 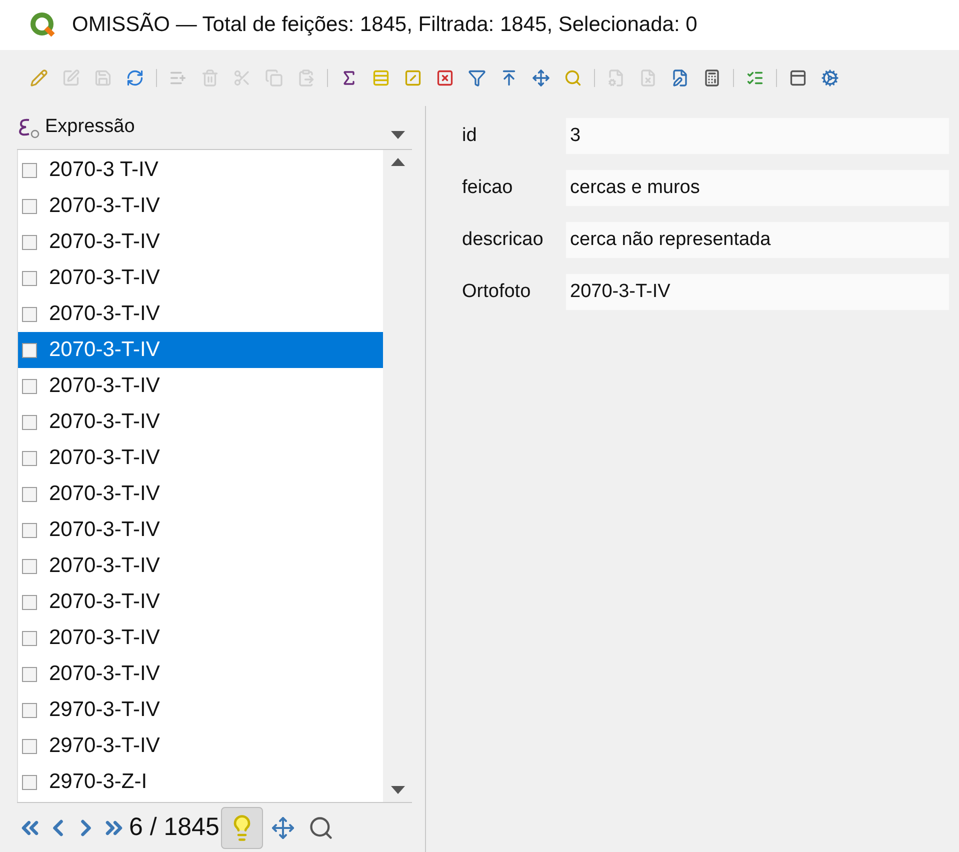 I want to click on pencil-icon, so click(x=39, y=78).